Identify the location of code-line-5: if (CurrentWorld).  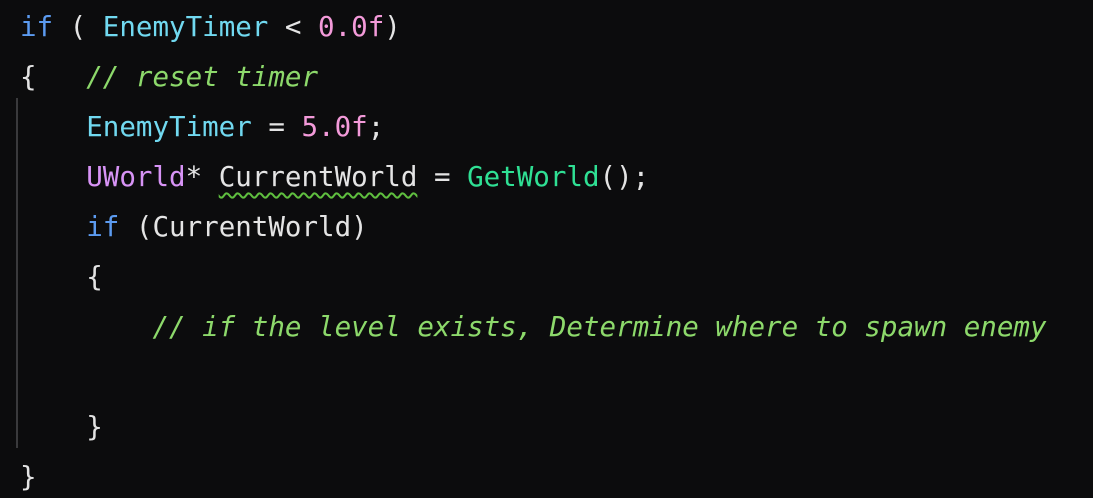
(194, 227).